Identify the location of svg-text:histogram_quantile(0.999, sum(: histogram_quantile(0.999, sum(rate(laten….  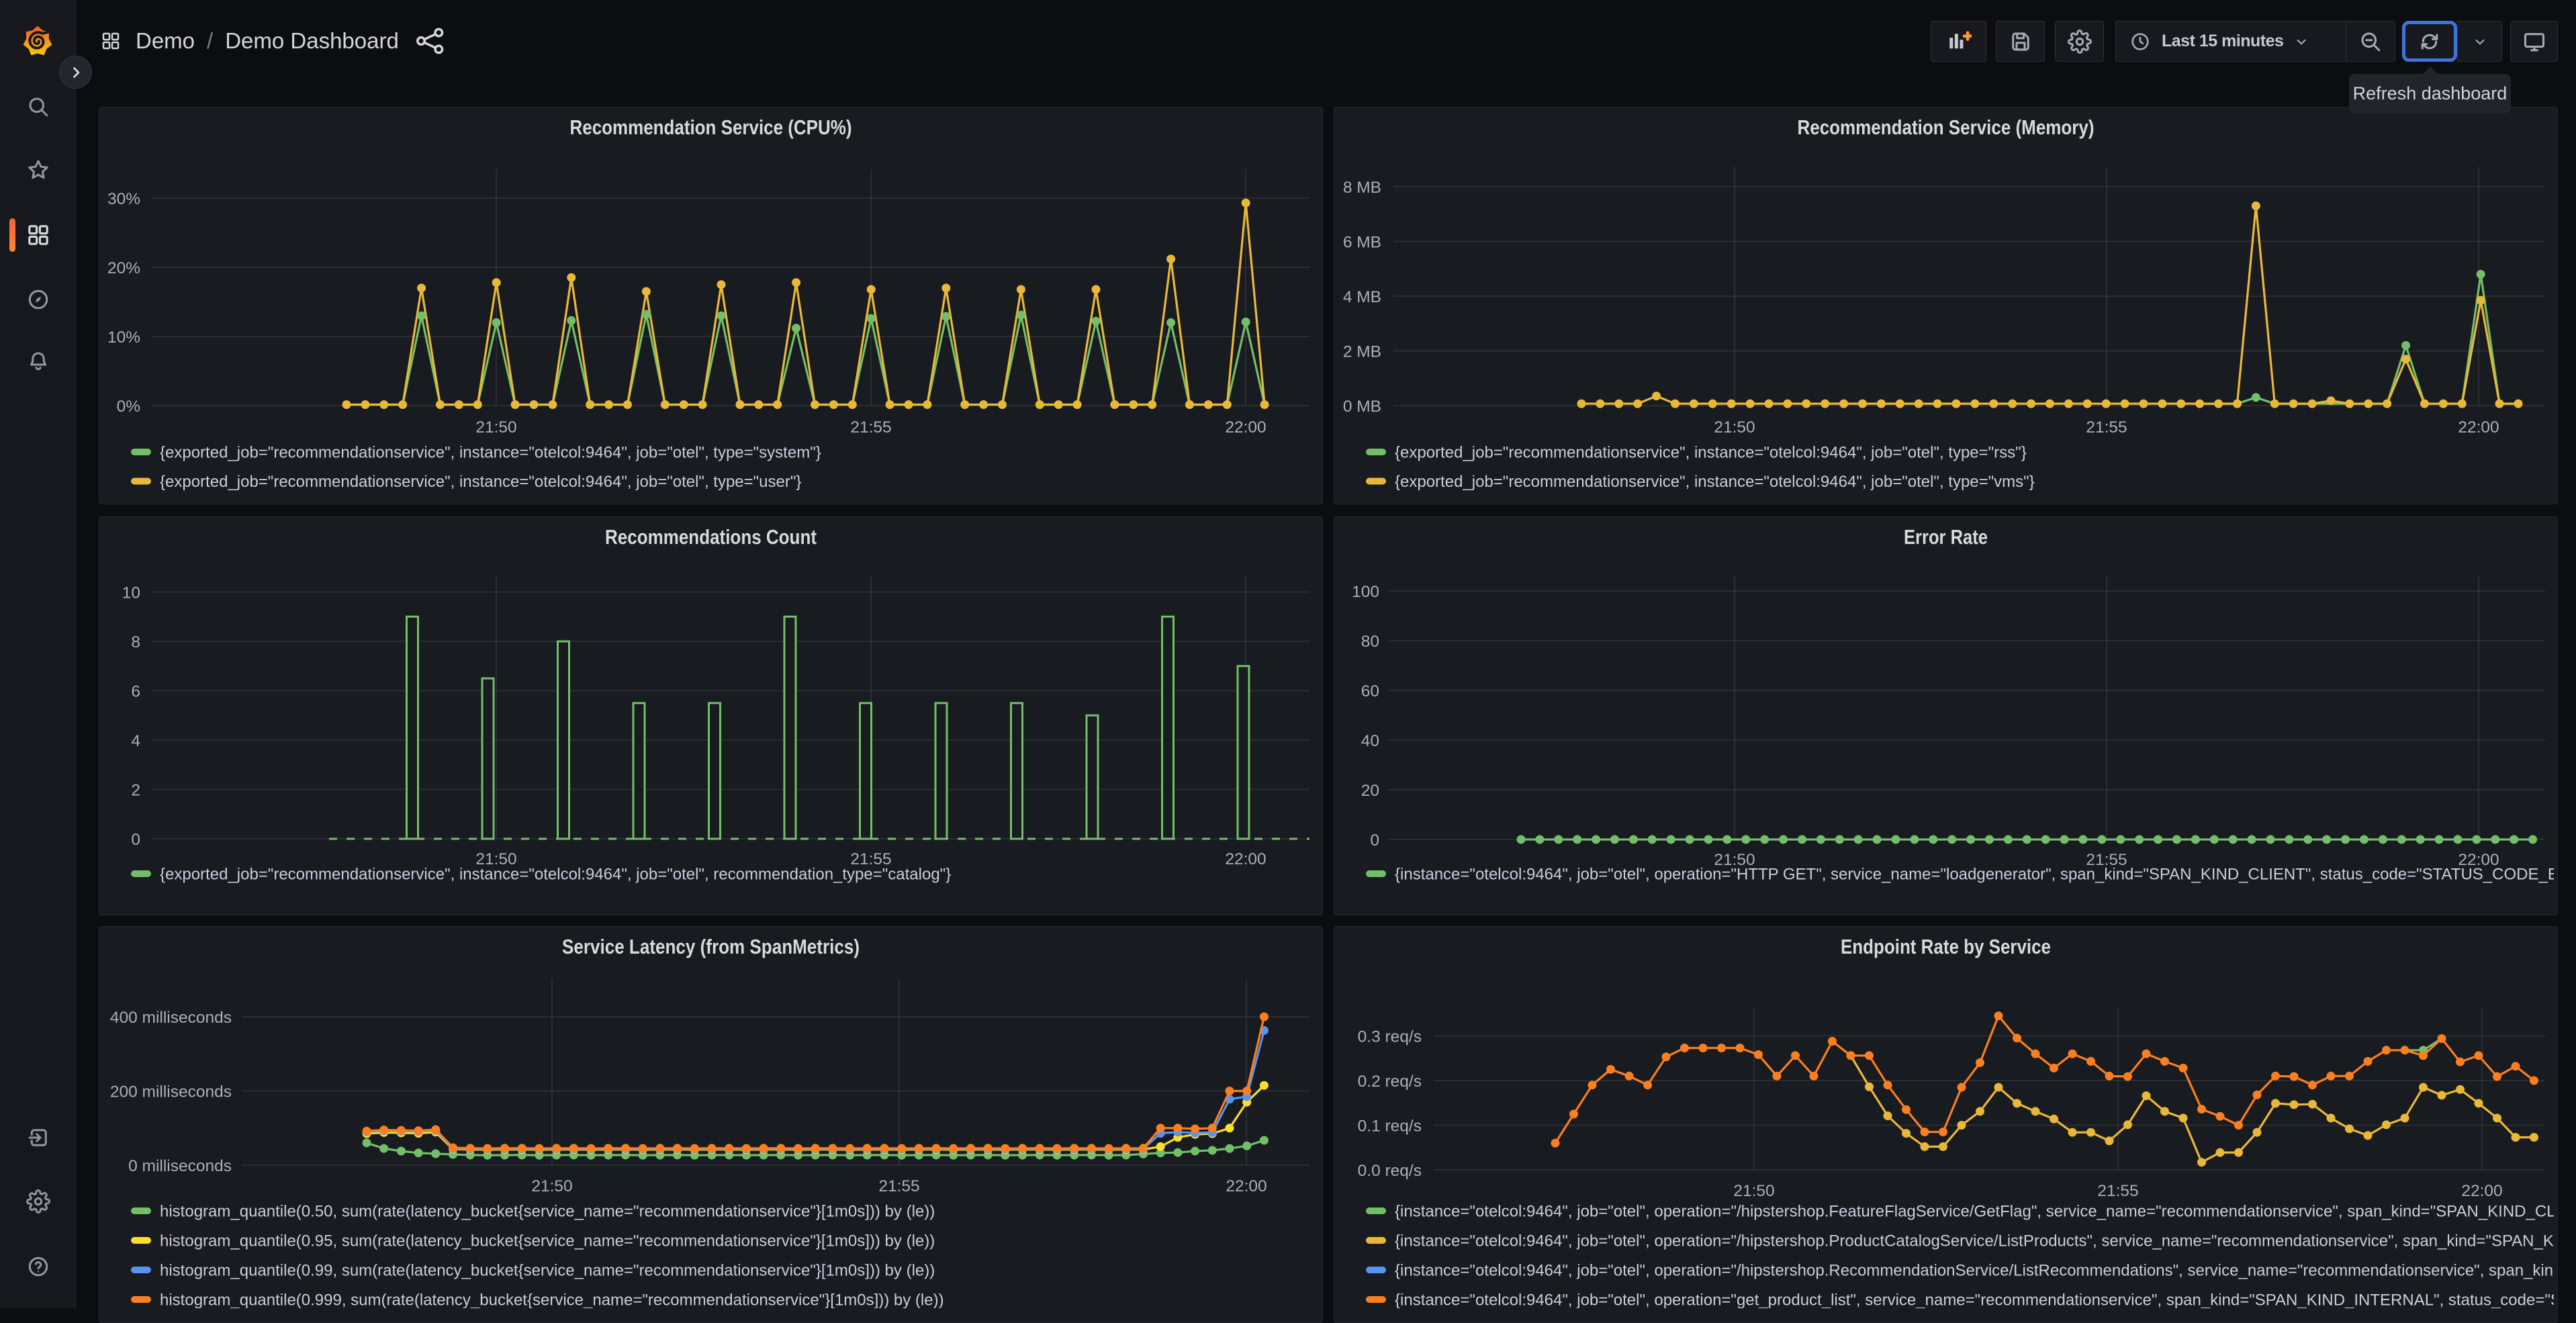
(552, 1300).